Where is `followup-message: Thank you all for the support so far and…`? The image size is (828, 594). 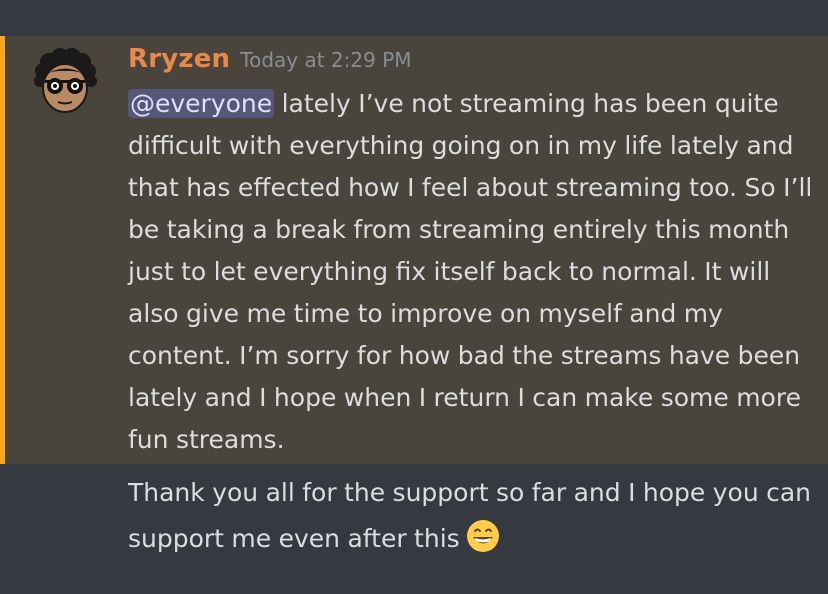
followup-message: Thank you all for the support so far and… is located at coordinates (473, 516).